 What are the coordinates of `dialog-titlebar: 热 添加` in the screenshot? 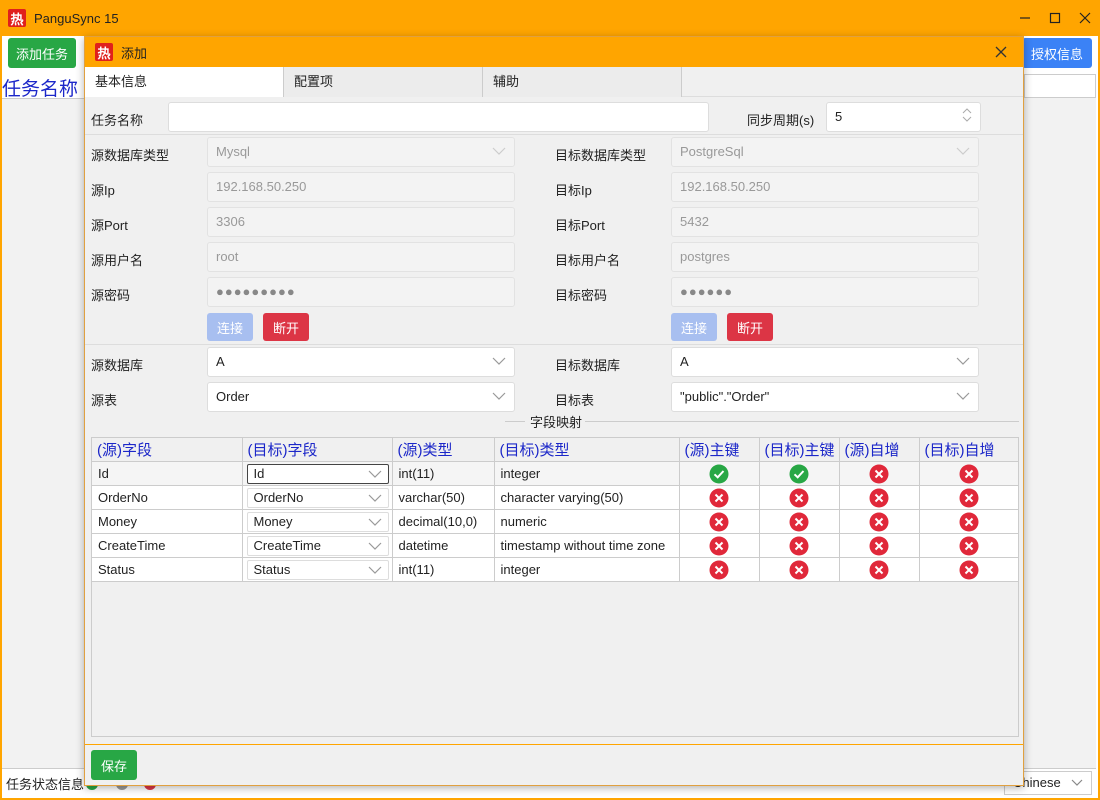 It's located at (554, 52).